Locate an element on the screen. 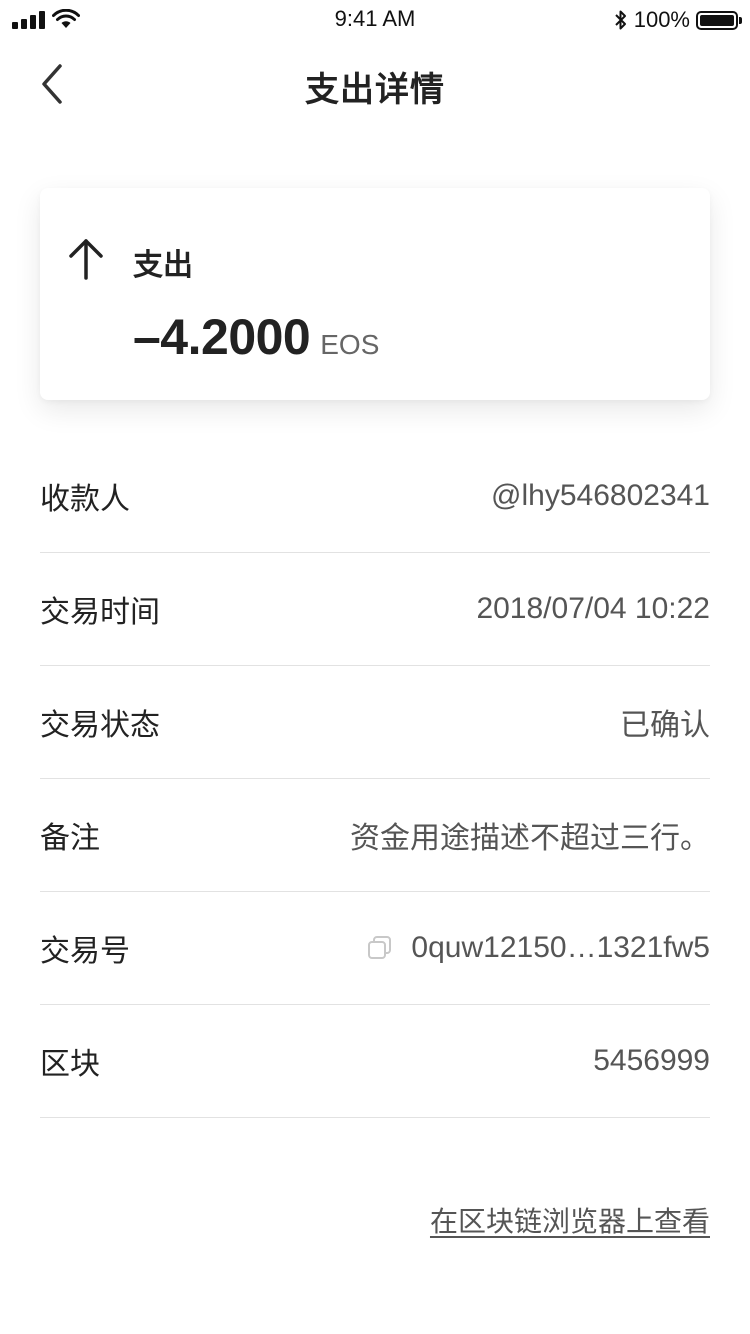  status-right: 100% is located at coordinates (678, 20).